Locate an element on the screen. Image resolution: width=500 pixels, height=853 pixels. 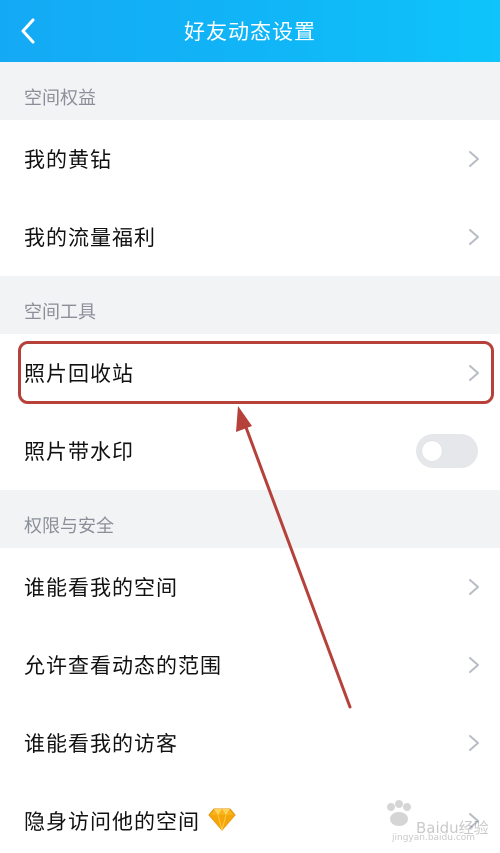
settings-item-yellow-diamond: 我的黄钻 is located at coordinates (250, 159).